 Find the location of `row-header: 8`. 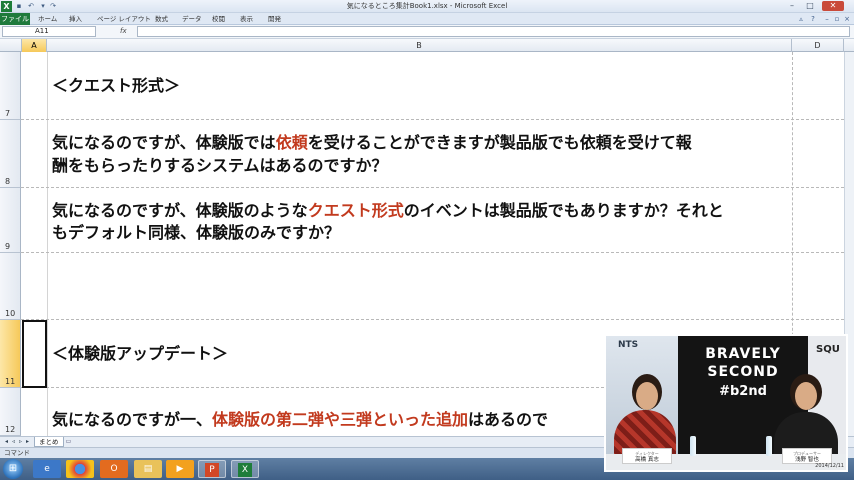

row-header: 8 is located at coordinates (10, 154).